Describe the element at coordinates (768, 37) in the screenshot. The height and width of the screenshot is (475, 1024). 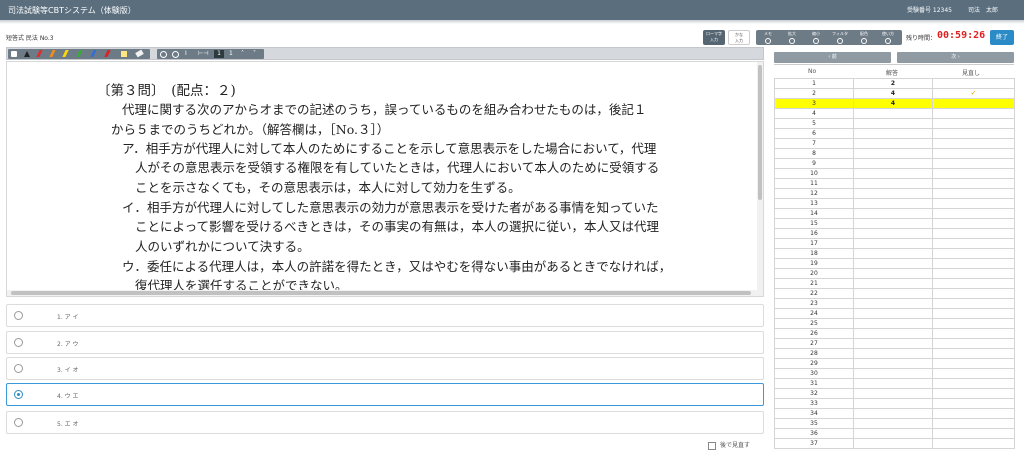
I see `memo-button: メモ` at that location.